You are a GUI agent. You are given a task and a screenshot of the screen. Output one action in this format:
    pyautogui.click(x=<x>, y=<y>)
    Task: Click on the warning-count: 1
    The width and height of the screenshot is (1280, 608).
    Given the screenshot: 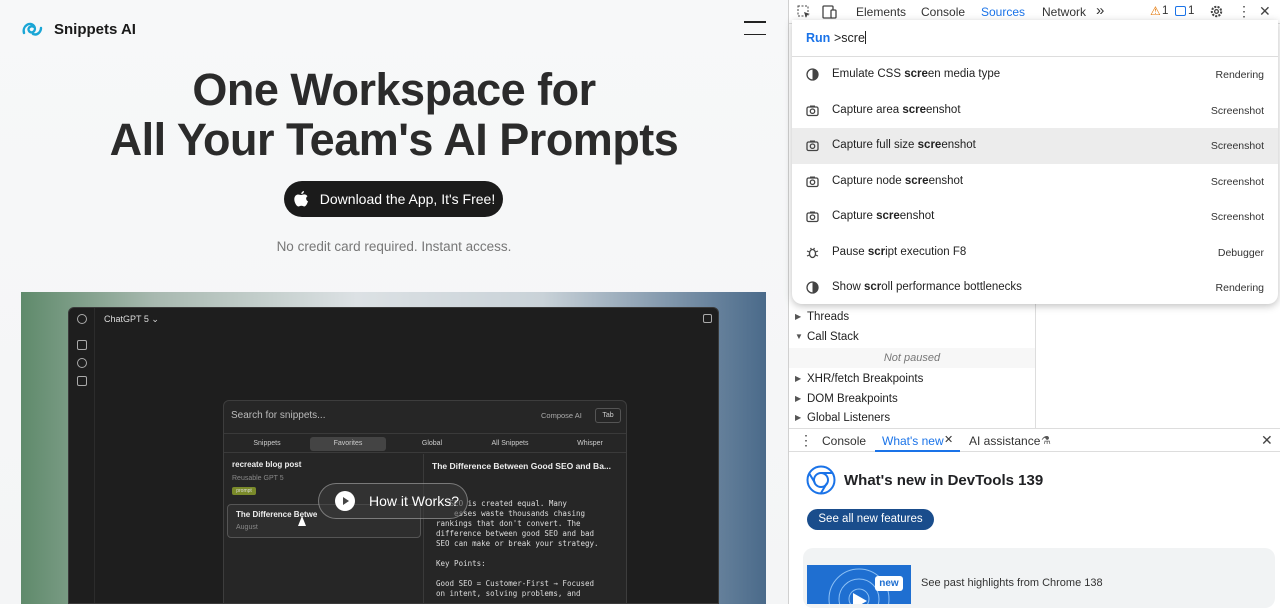 What is the action you would take?
    pyautogui.click(x=1165, y=11)
    